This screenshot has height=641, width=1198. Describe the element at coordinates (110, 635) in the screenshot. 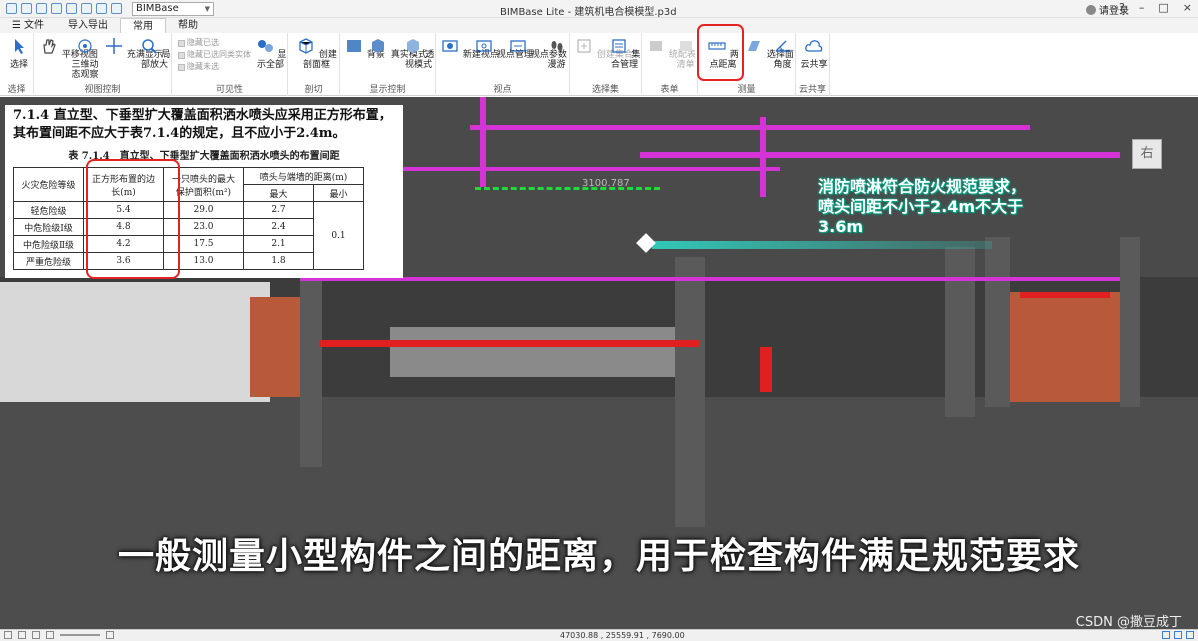

I see `zoom-in-icon` at that location.